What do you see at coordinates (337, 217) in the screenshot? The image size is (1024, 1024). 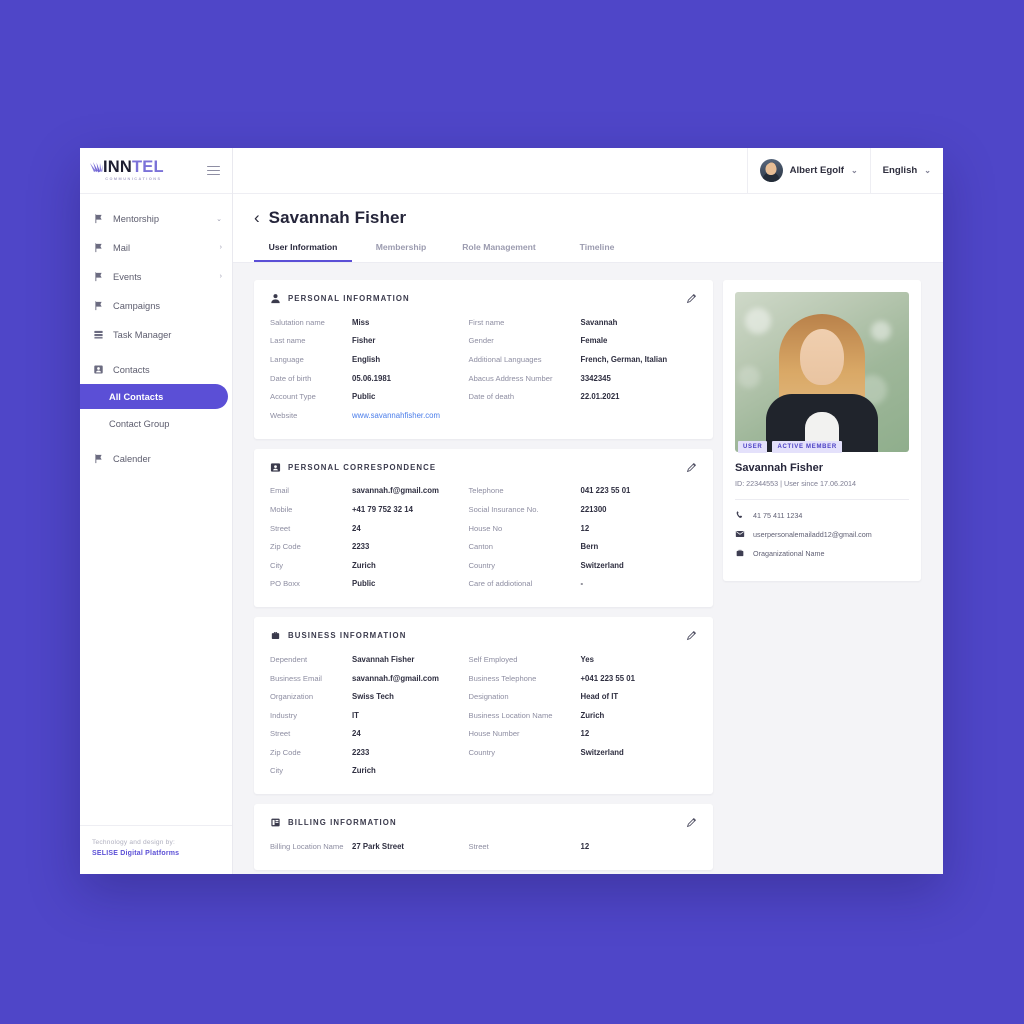 I see `page-title: Savannah Fisher` at bounding box center [337, 217].